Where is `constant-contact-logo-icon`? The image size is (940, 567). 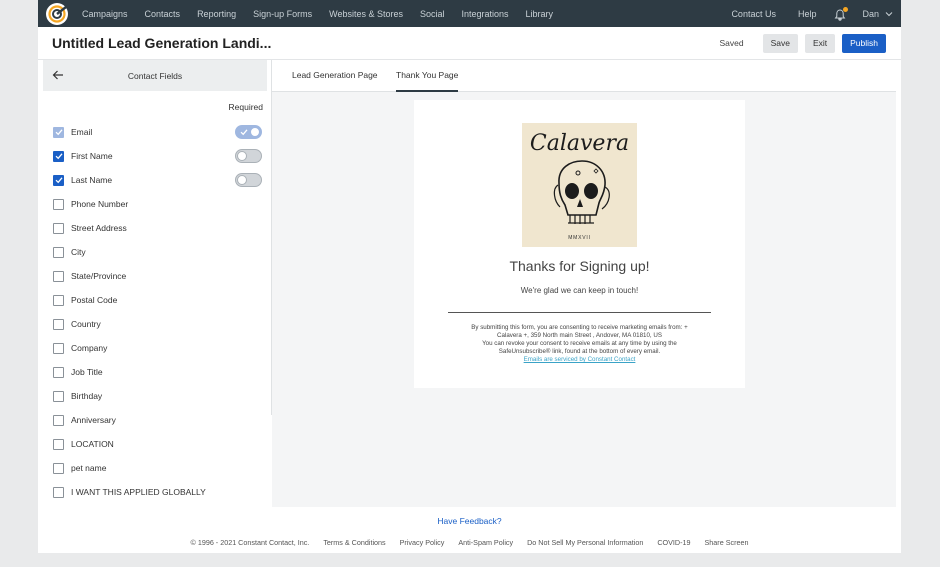
constant-contact-logo-icon is located at coordinates (57, 13).